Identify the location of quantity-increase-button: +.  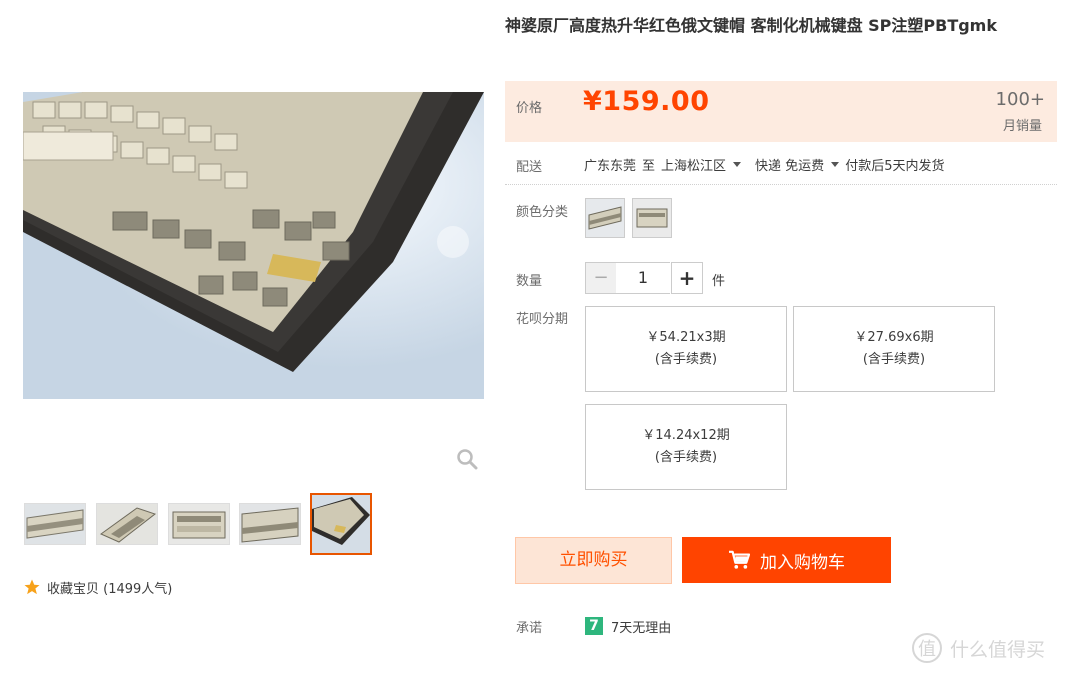
(687, 278).